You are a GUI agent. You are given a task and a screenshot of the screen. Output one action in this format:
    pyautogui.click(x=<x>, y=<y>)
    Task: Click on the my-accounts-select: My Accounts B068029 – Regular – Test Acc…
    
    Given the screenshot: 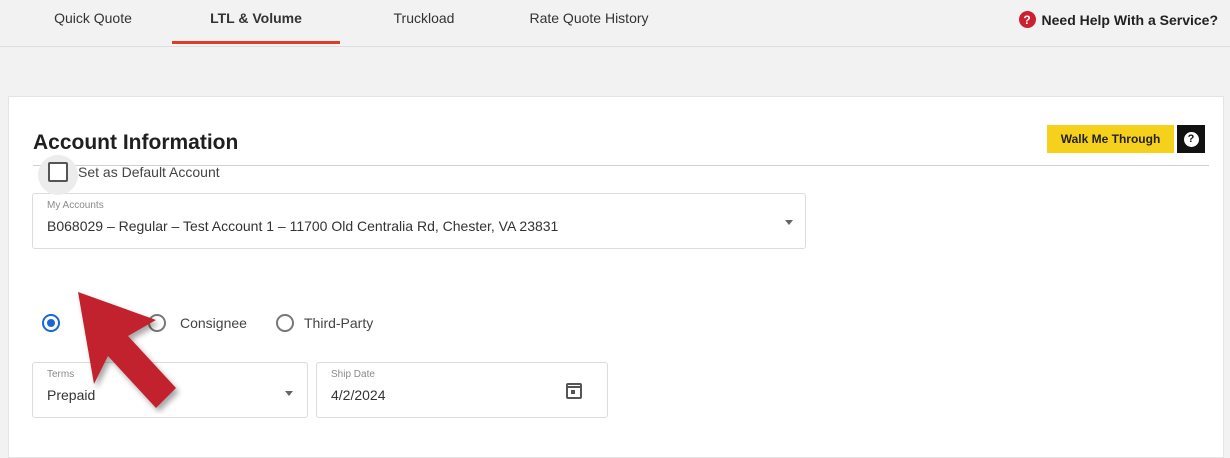 What is the action you would take?
    pyautogui.click(x=419, y=221)
    